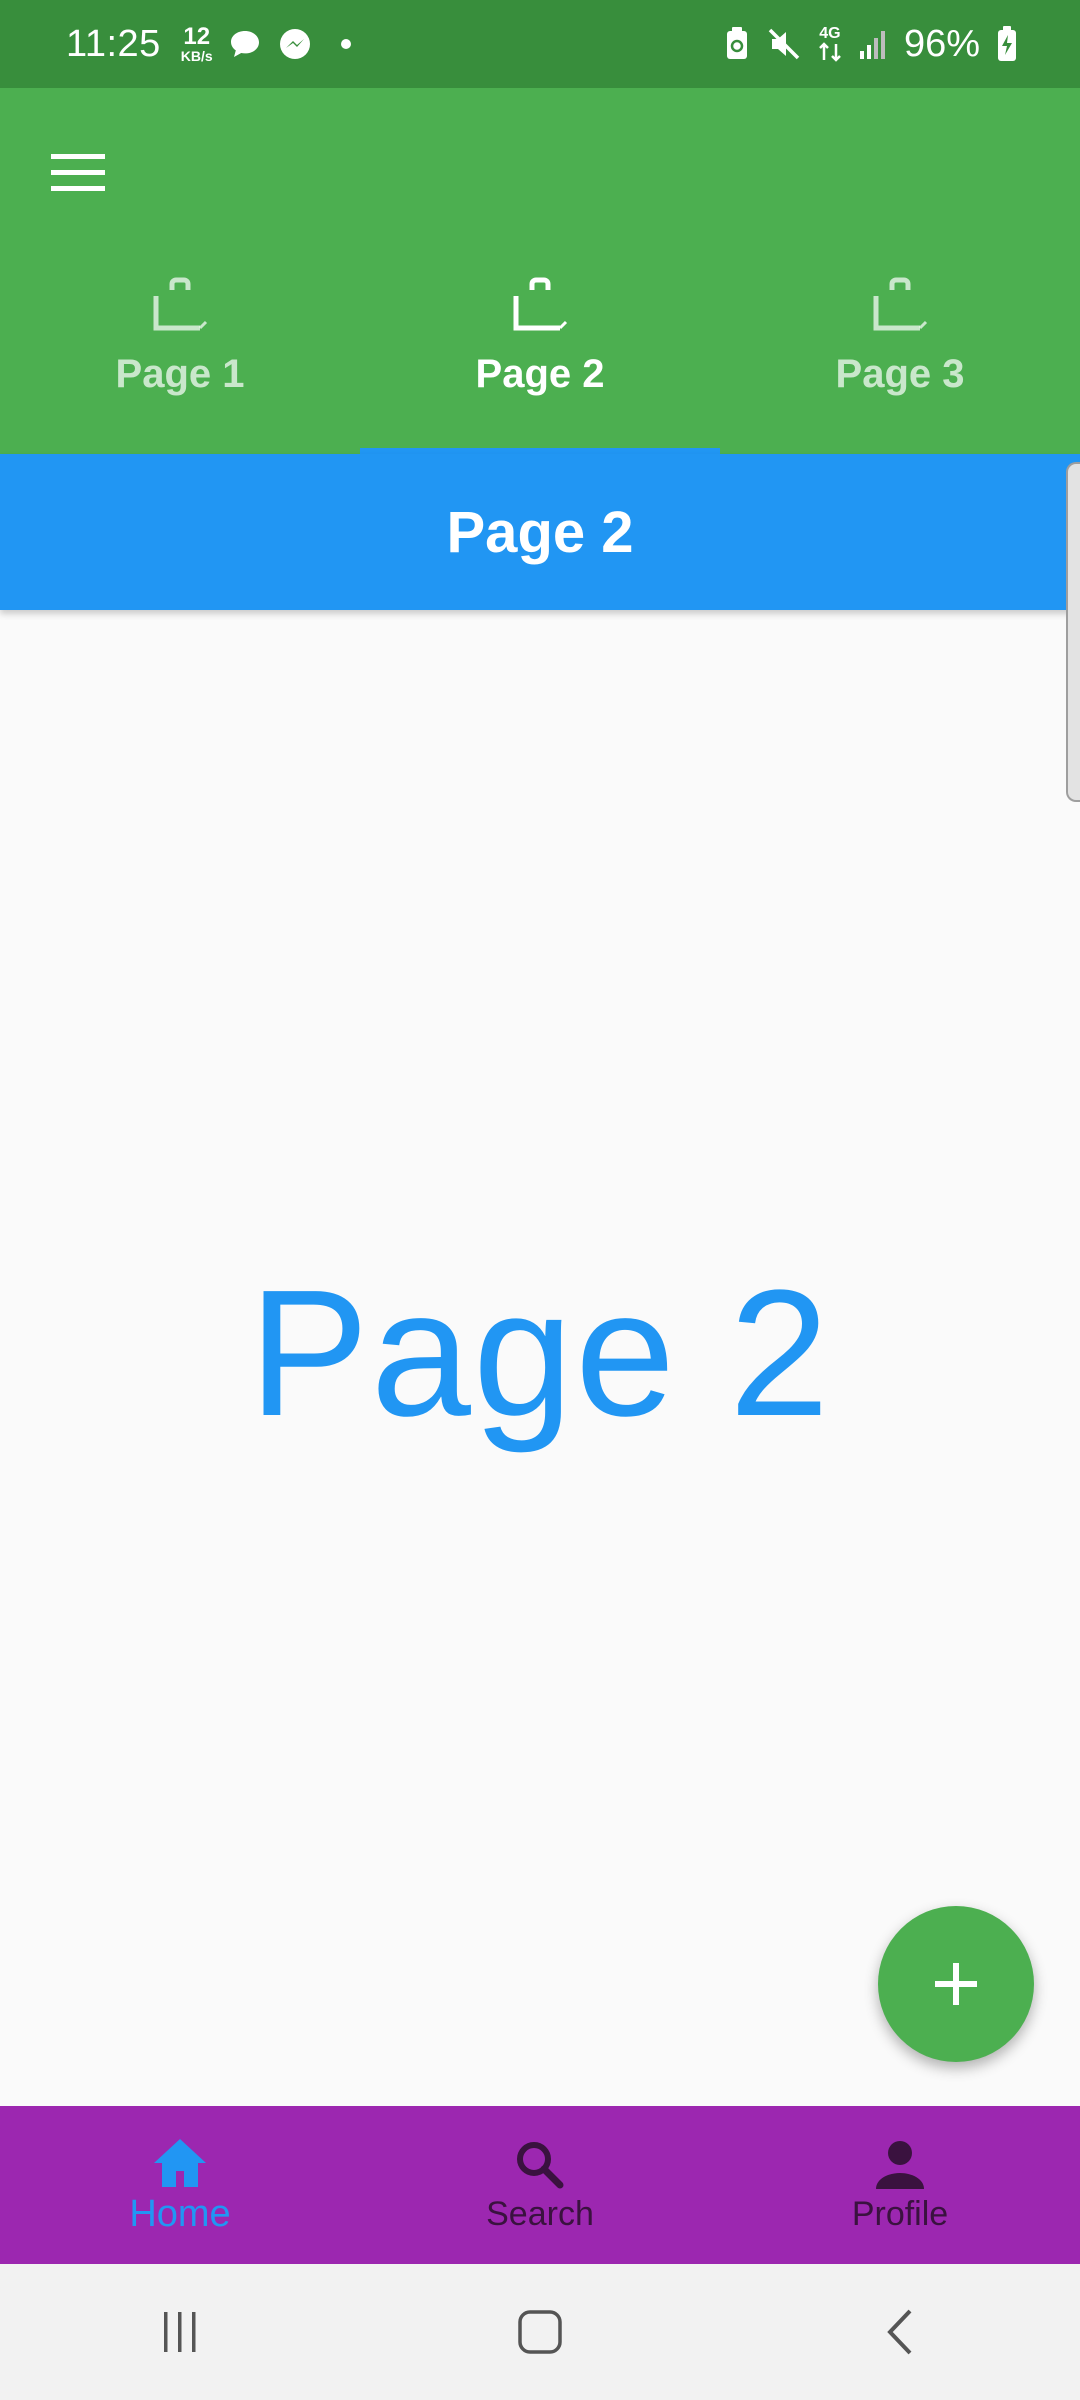 This screenshot has width=1080, height=2400. I want to click on messenger-icon, so click(295, 44).